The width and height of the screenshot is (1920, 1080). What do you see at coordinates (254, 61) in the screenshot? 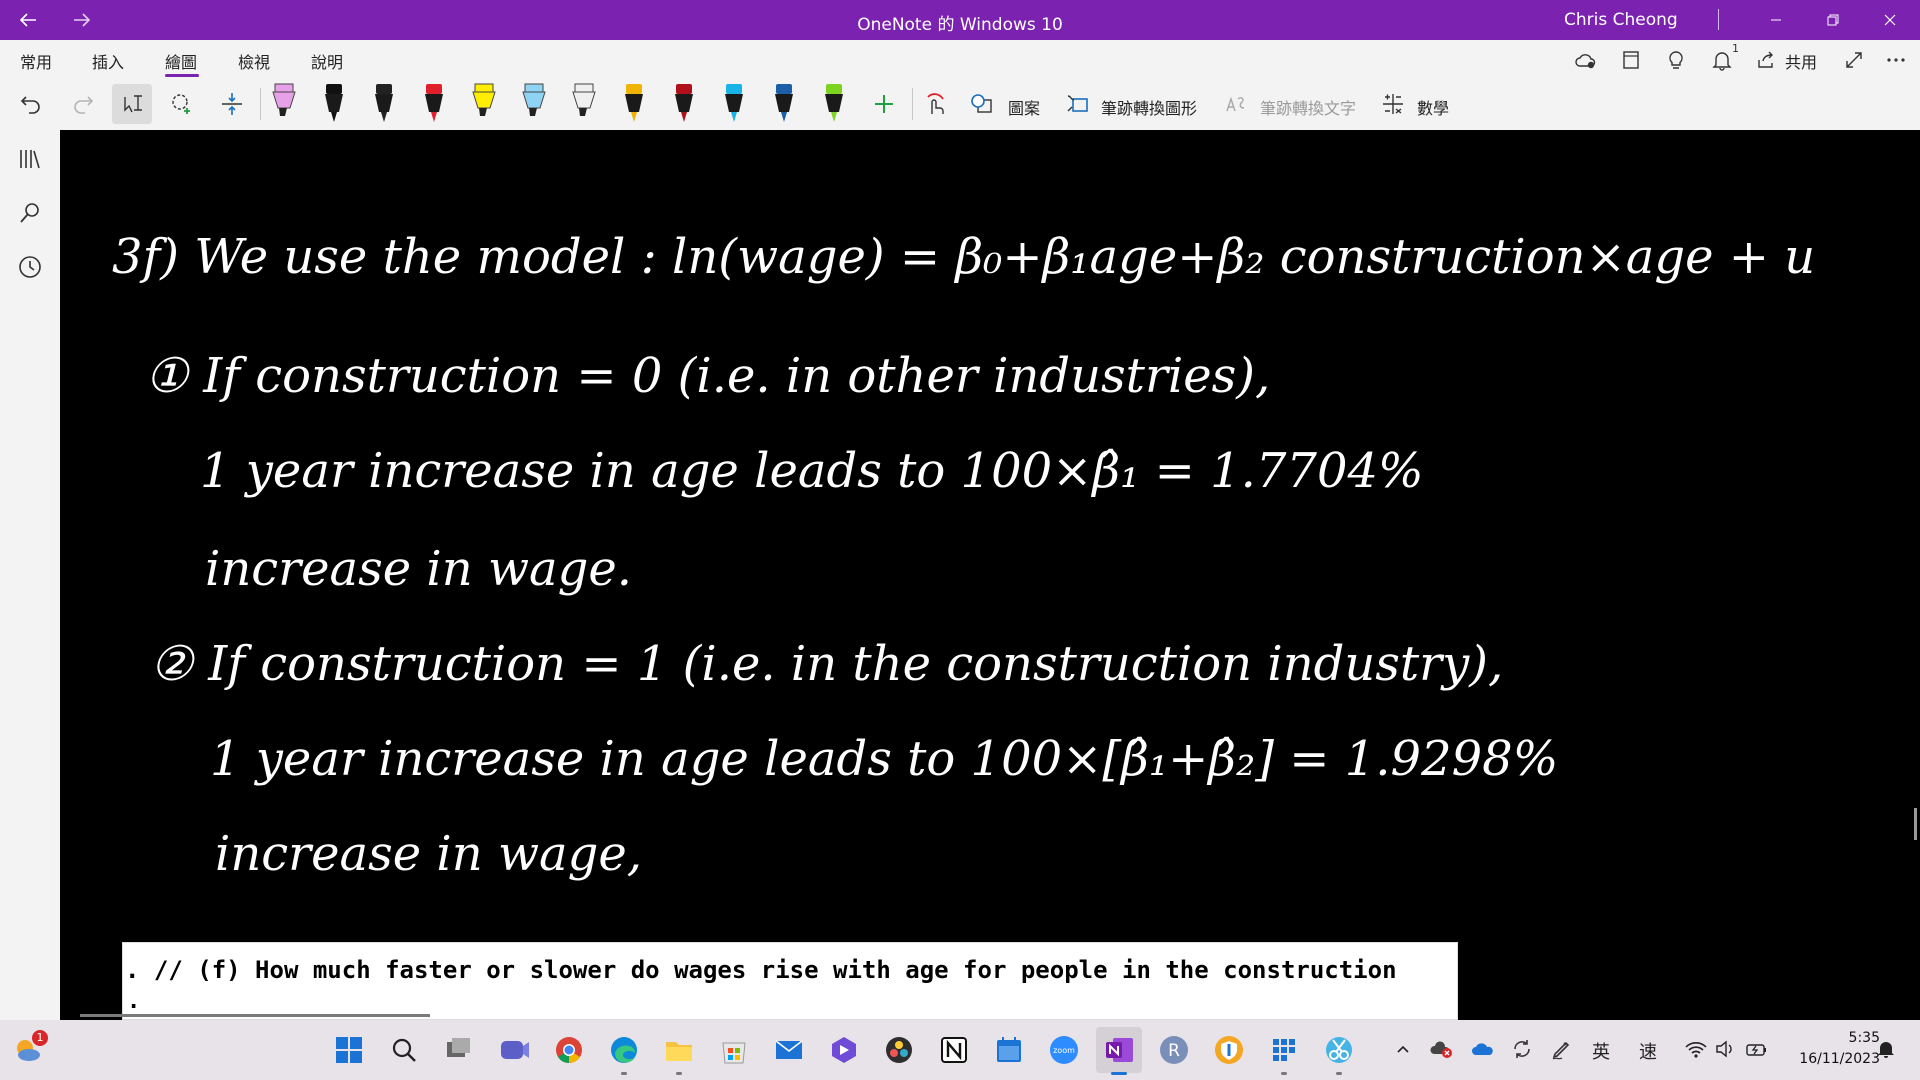
I see `tab-view: 檢視` at bounding box center [254, 61].